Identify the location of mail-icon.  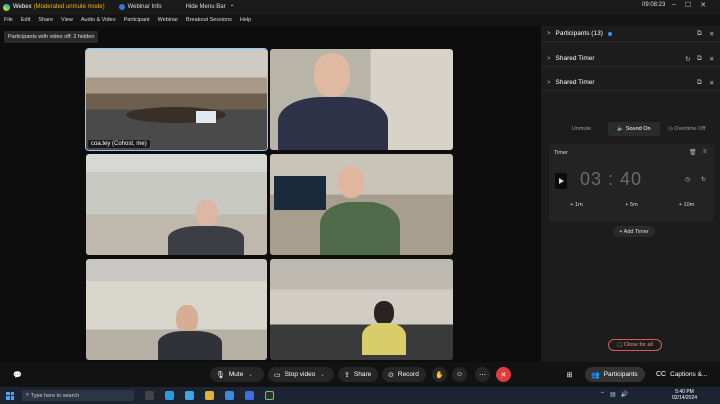
(229, 395).